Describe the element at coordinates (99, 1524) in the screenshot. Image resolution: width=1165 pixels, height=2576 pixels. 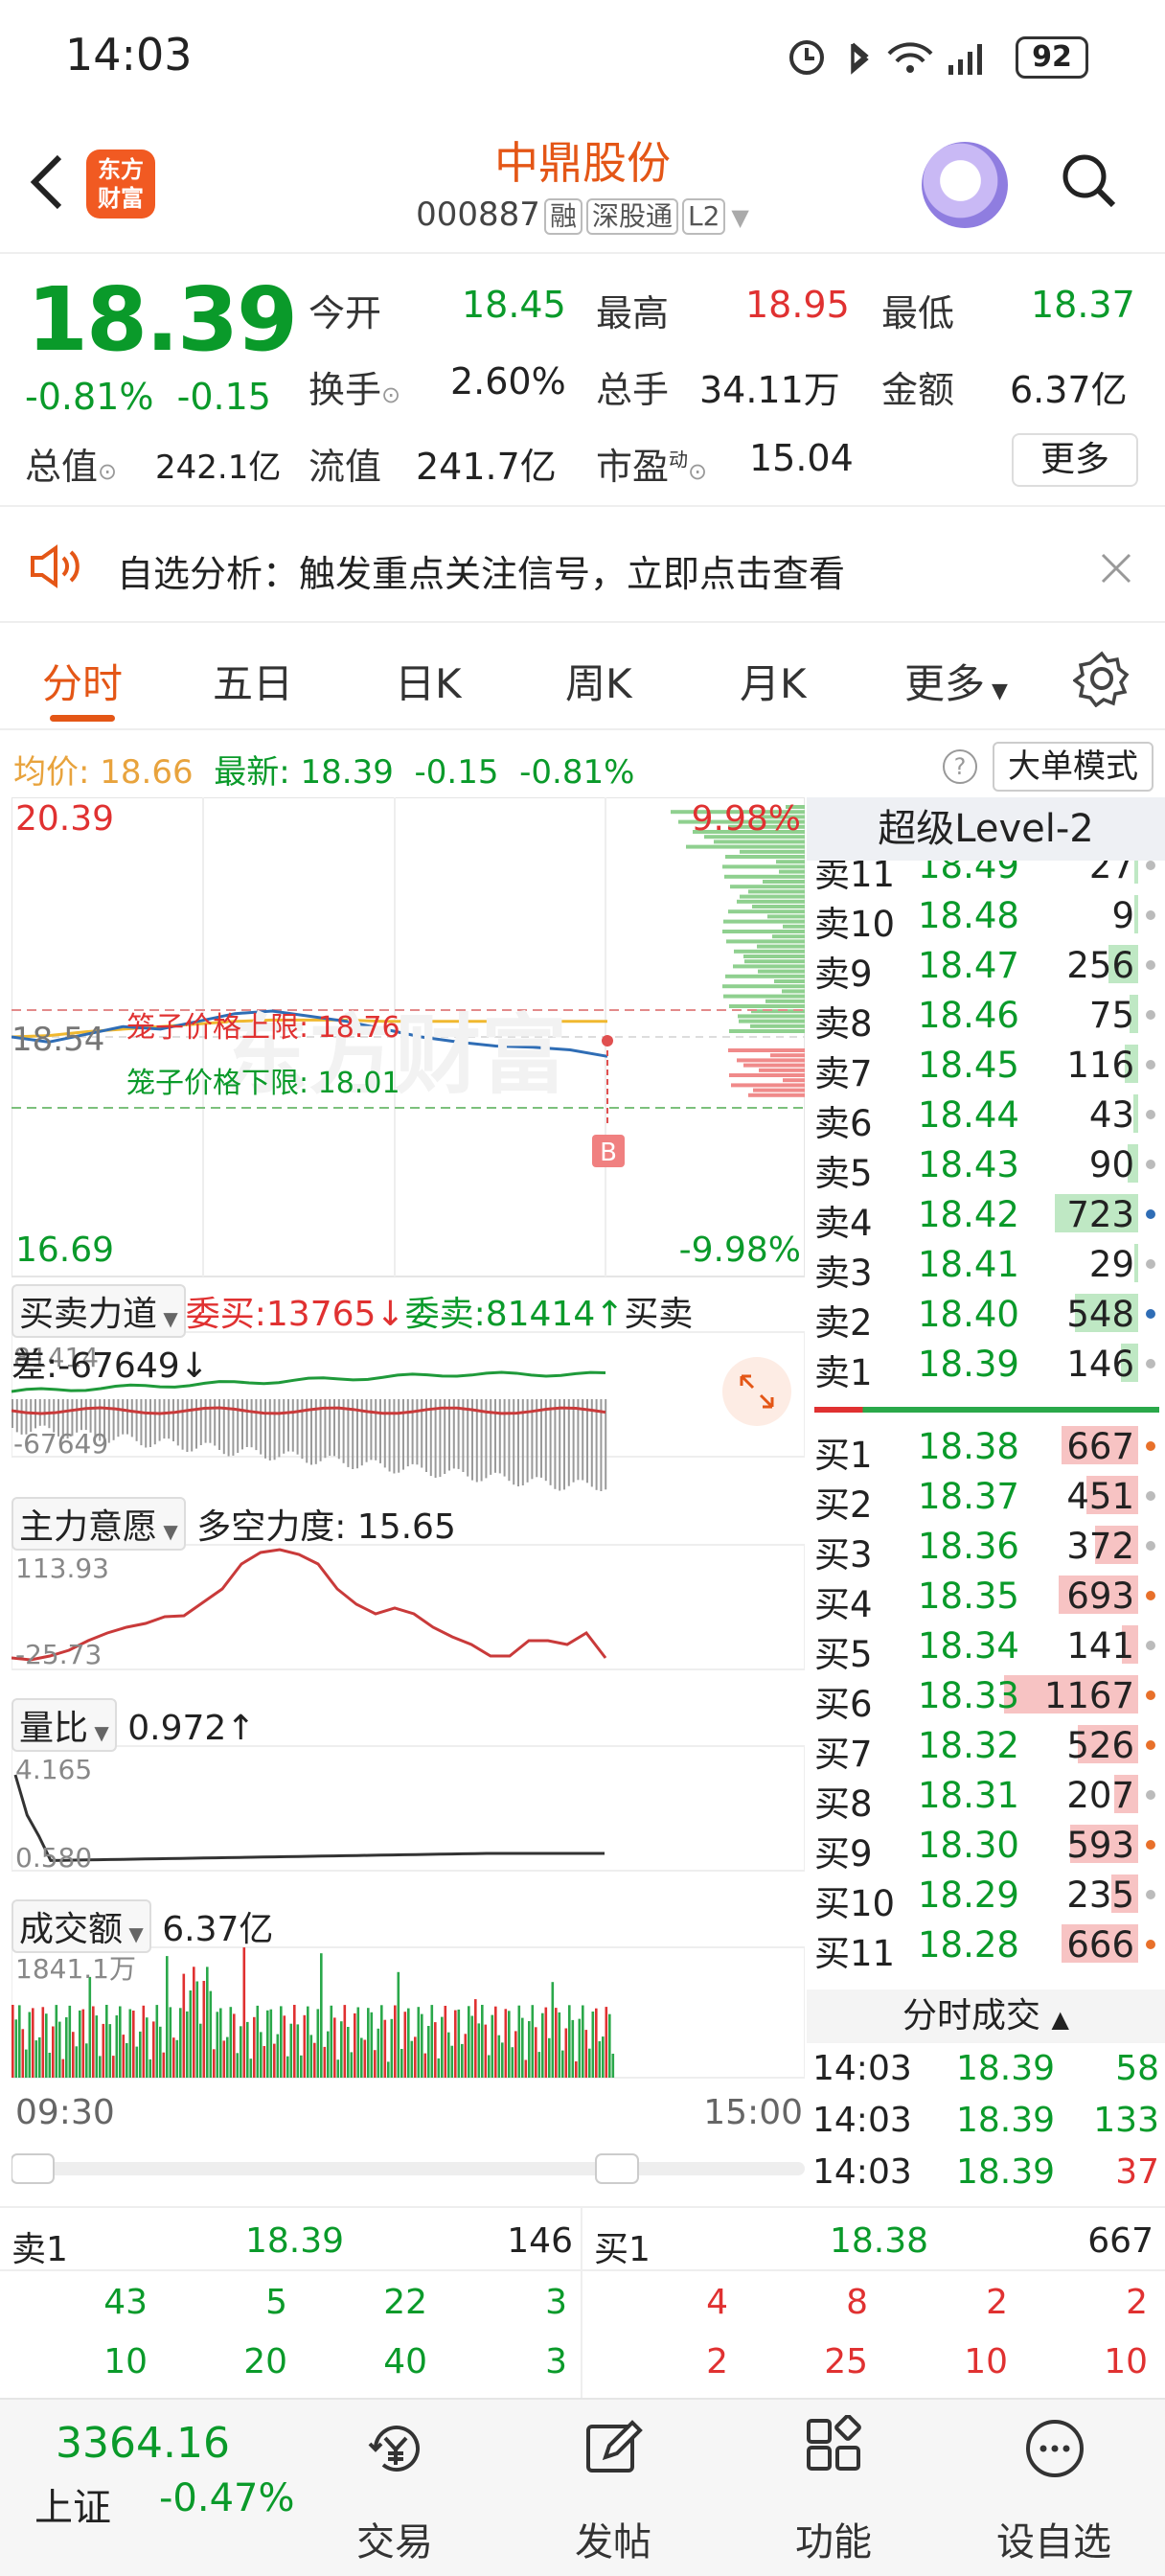
I see `main-force-dropdown: 主力意愿 ▼` at that location.